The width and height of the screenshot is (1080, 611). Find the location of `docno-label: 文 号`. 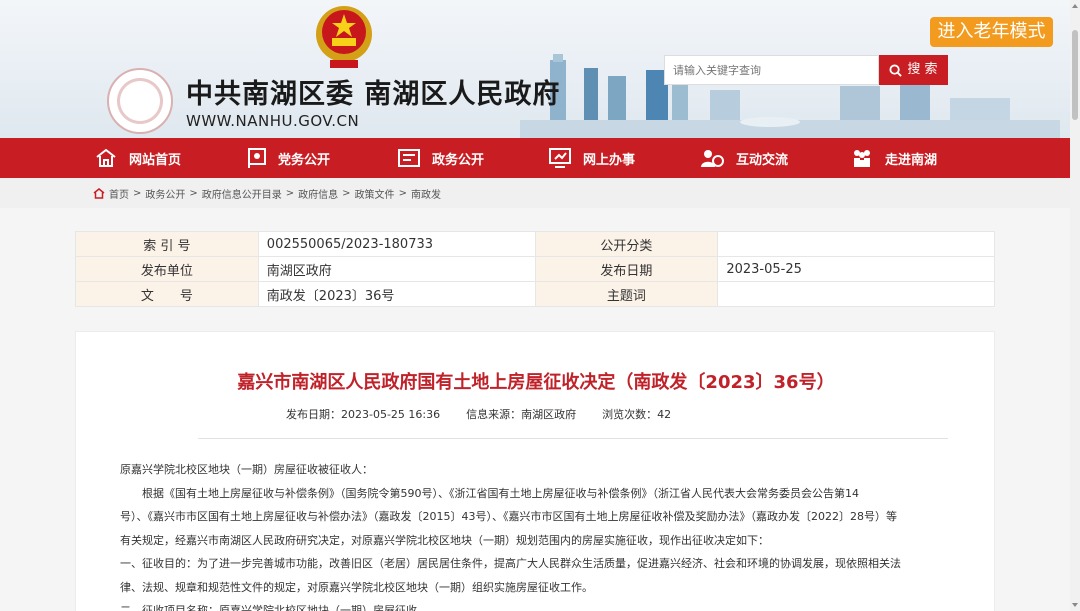

docno-label: 文 号 is located at coordinates (167, 294).